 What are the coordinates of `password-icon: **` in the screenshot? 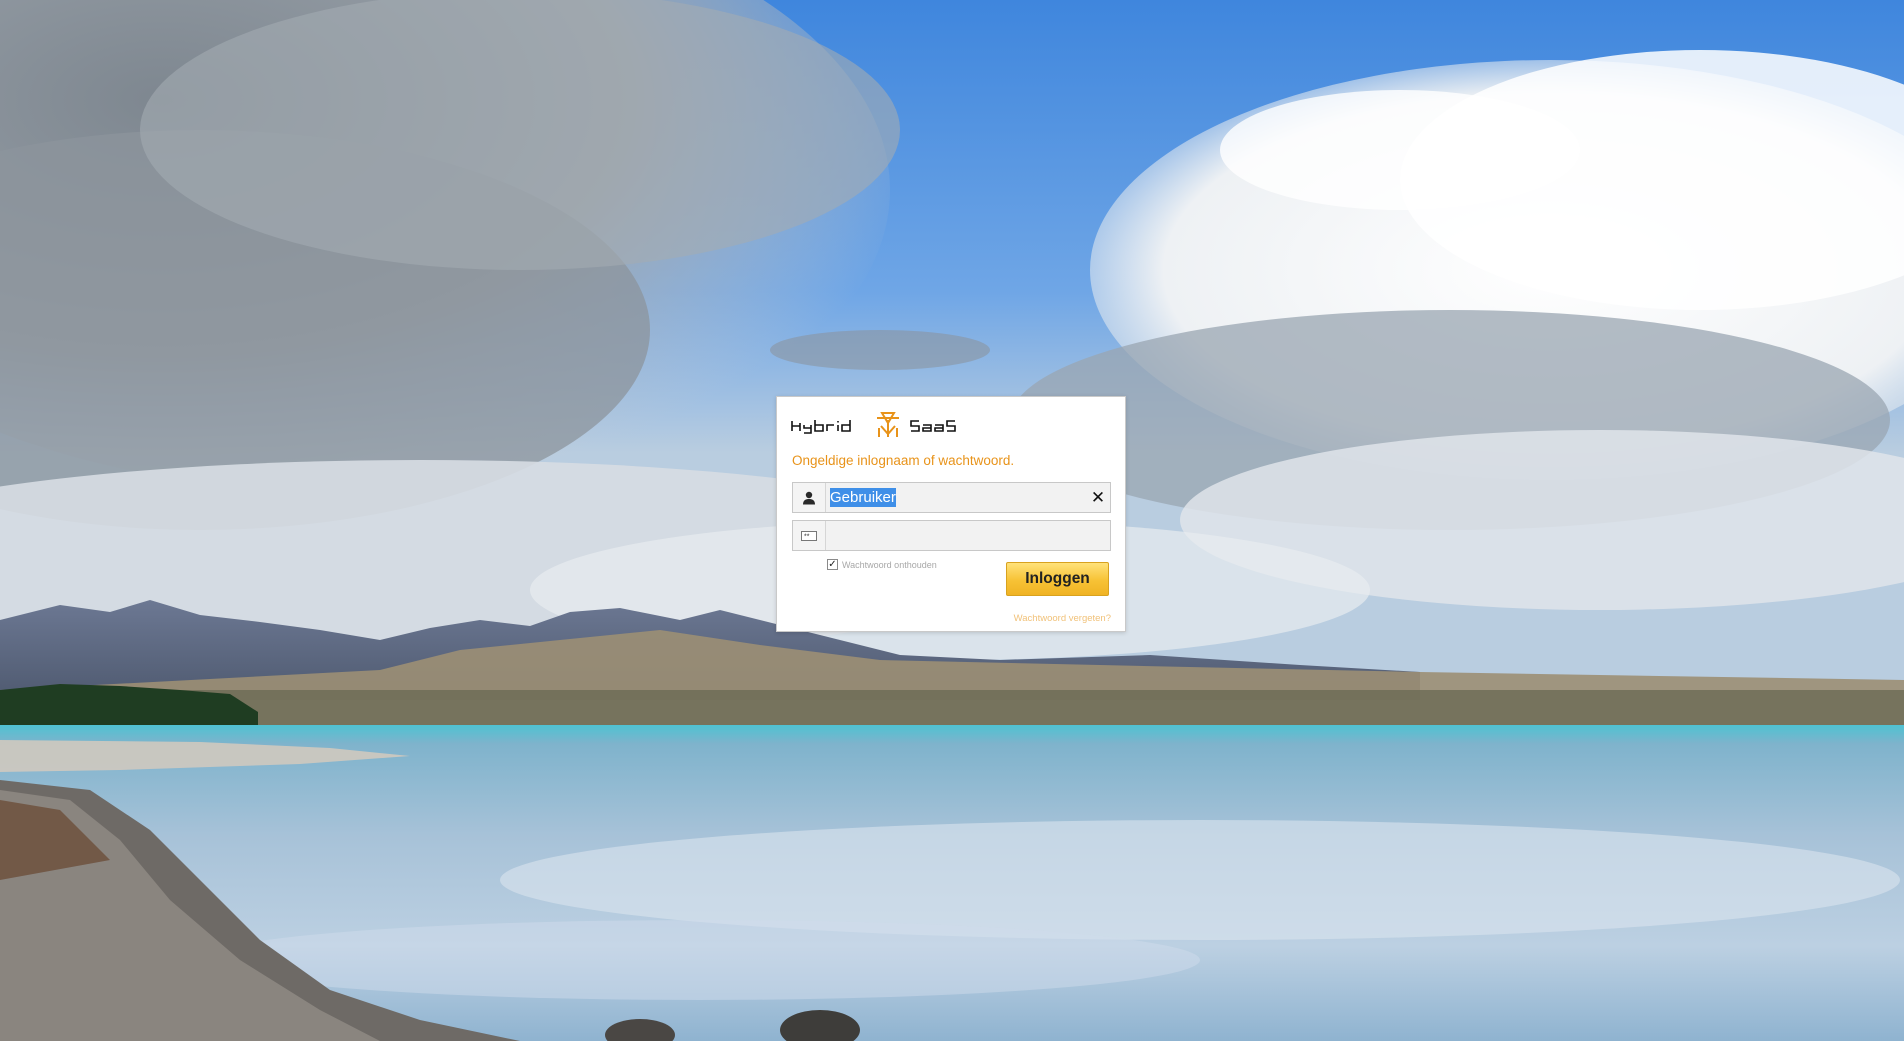 It's located at (809, 535).